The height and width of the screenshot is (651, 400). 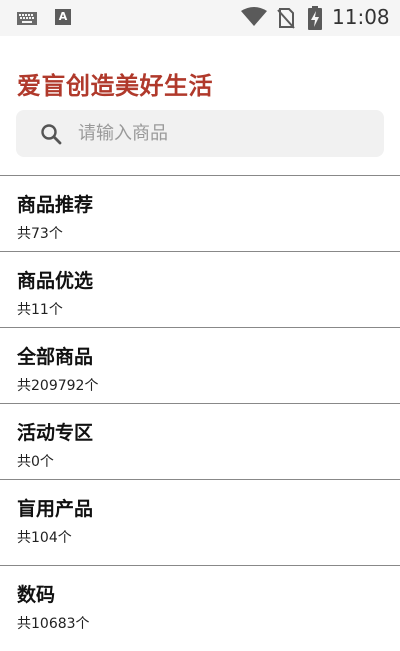 I want to click on category-title: 全部商品, so click(x=55, y=357).